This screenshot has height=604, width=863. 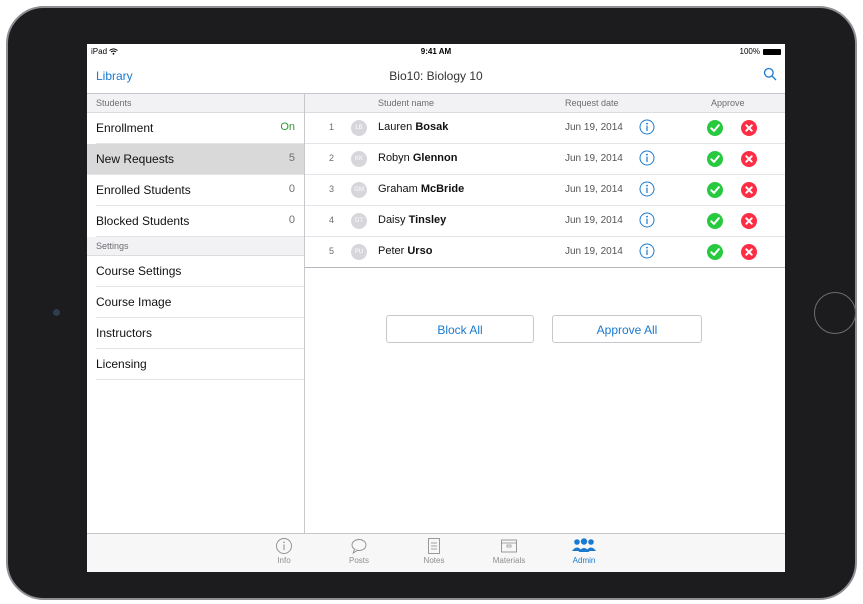 What do you see at coordinates (332, 251) in the screenshot?
I see `row-number: 5` at bounding box center [332, 251].